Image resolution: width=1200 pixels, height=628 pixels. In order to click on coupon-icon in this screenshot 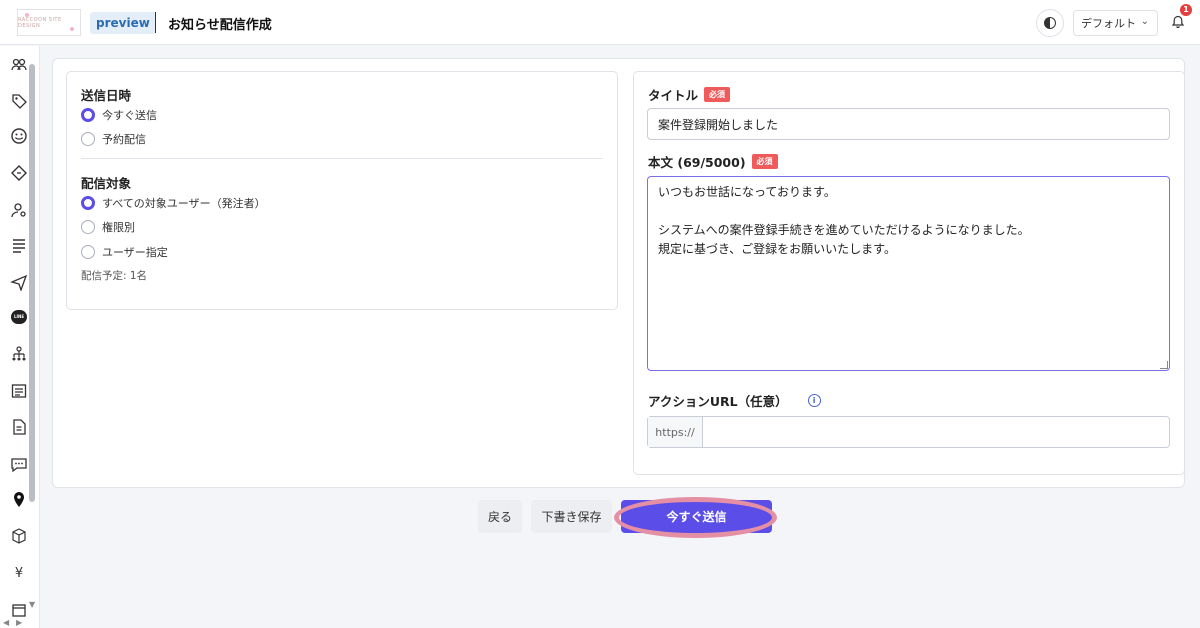, I will do `click(19, 173)`.